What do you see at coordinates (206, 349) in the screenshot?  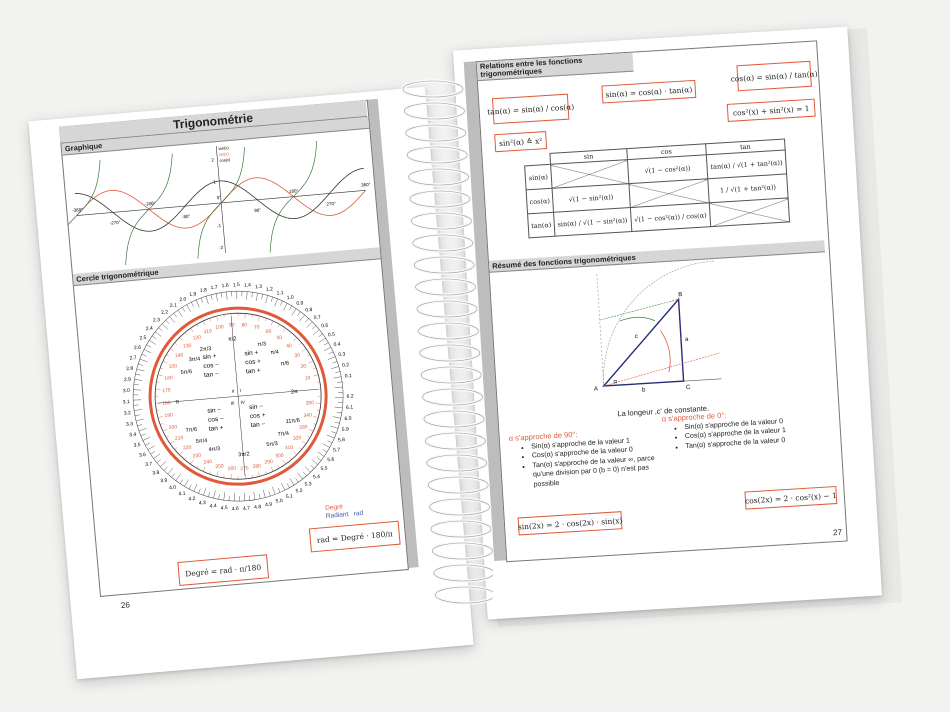 I see `special-angle: 2π/3` at bounding box center [206, 349].